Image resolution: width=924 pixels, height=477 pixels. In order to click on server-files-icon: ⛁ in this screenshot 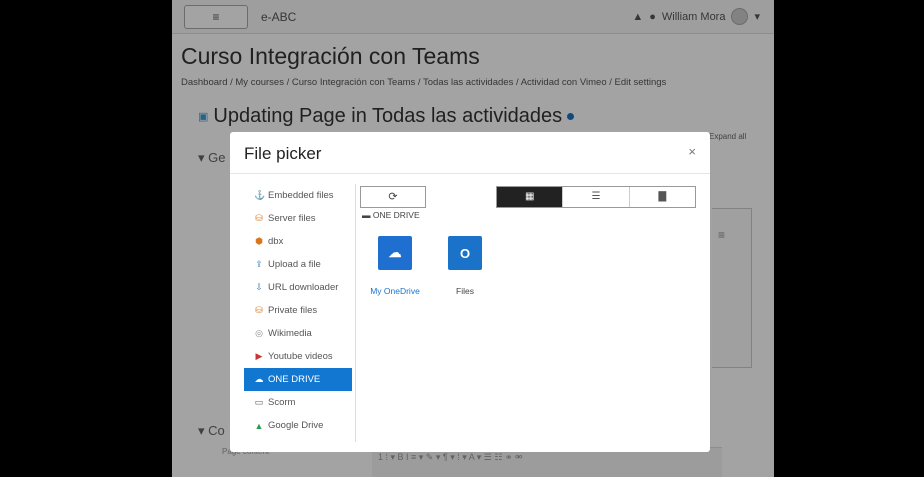, I will do `click(259, 218)`.